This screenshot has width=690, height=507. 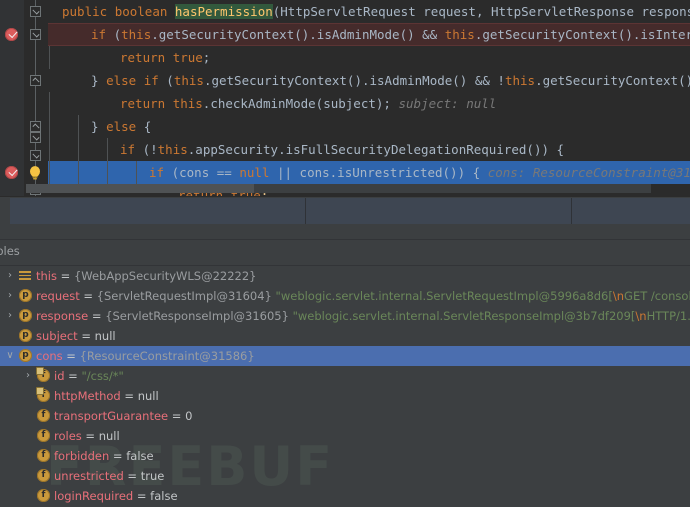 I want to click on debugger-frames-bar, so click(x=345, y=214).